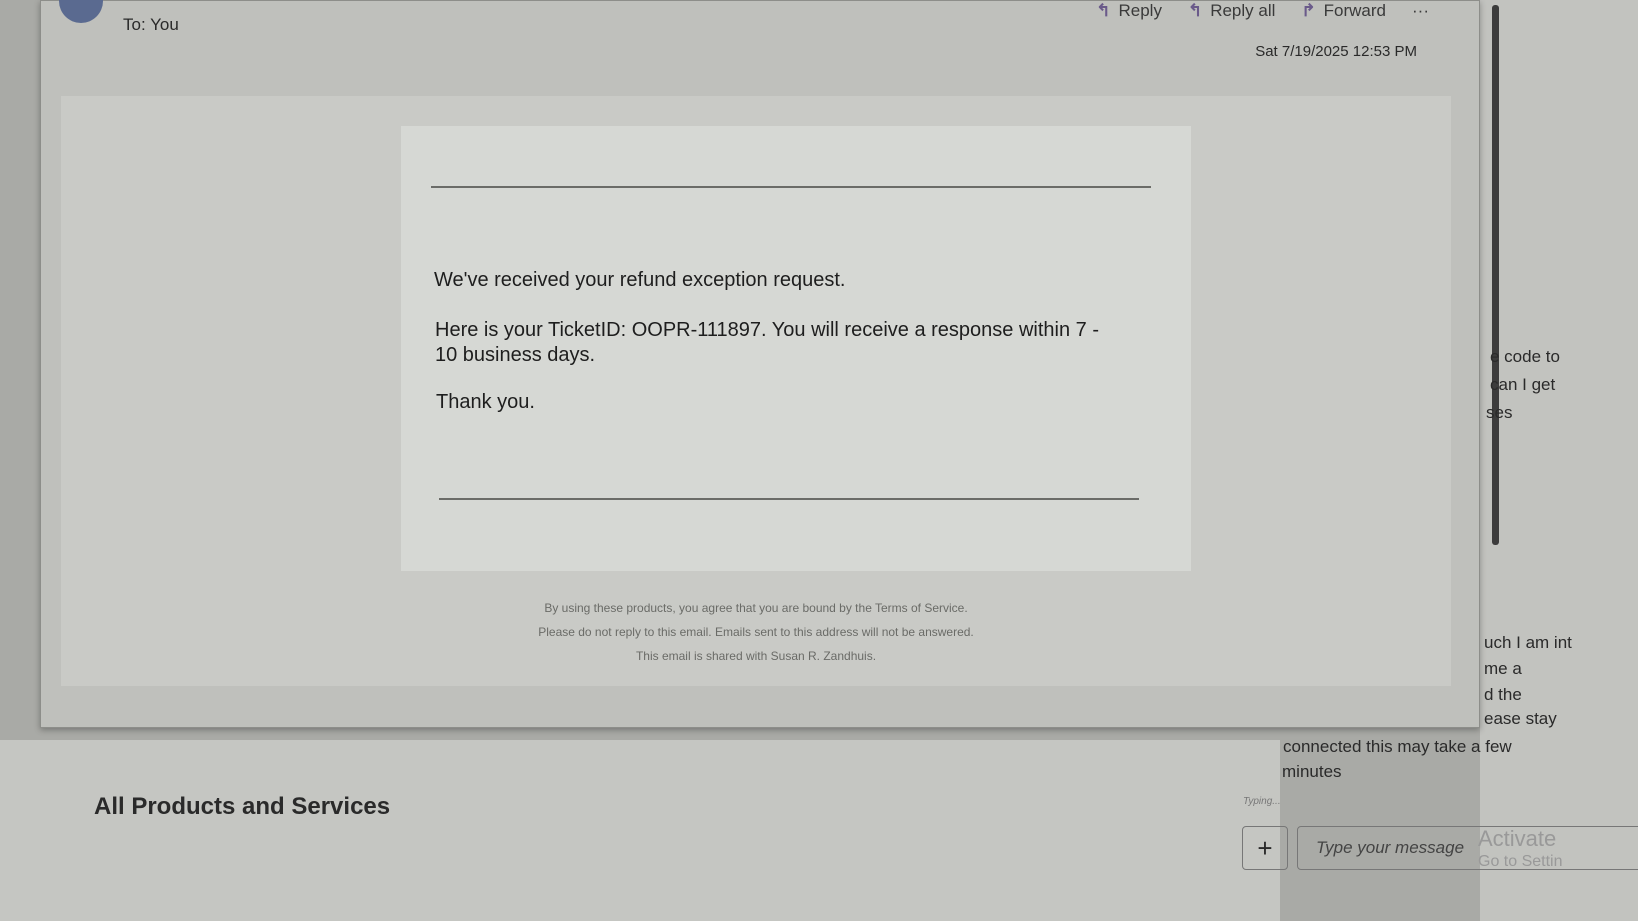 The image size is (1638, 921). I want to click on forward-icon: ↱, so click(1308, 10).